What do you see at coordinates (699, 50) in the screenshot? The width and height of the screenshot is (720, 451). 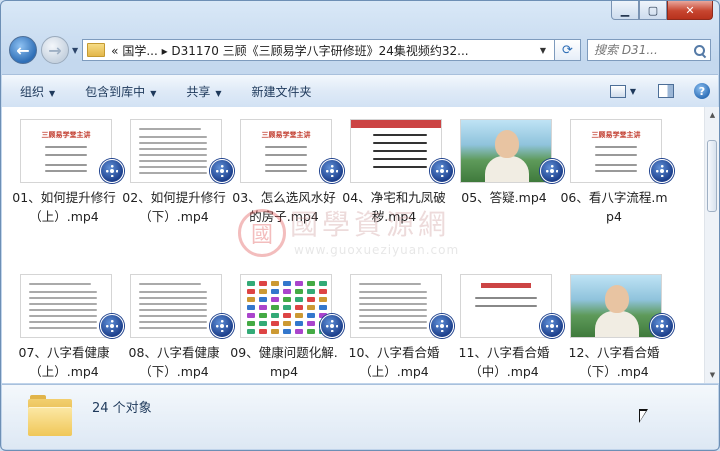 I see `search-icon` at bounding box center [699, 50].